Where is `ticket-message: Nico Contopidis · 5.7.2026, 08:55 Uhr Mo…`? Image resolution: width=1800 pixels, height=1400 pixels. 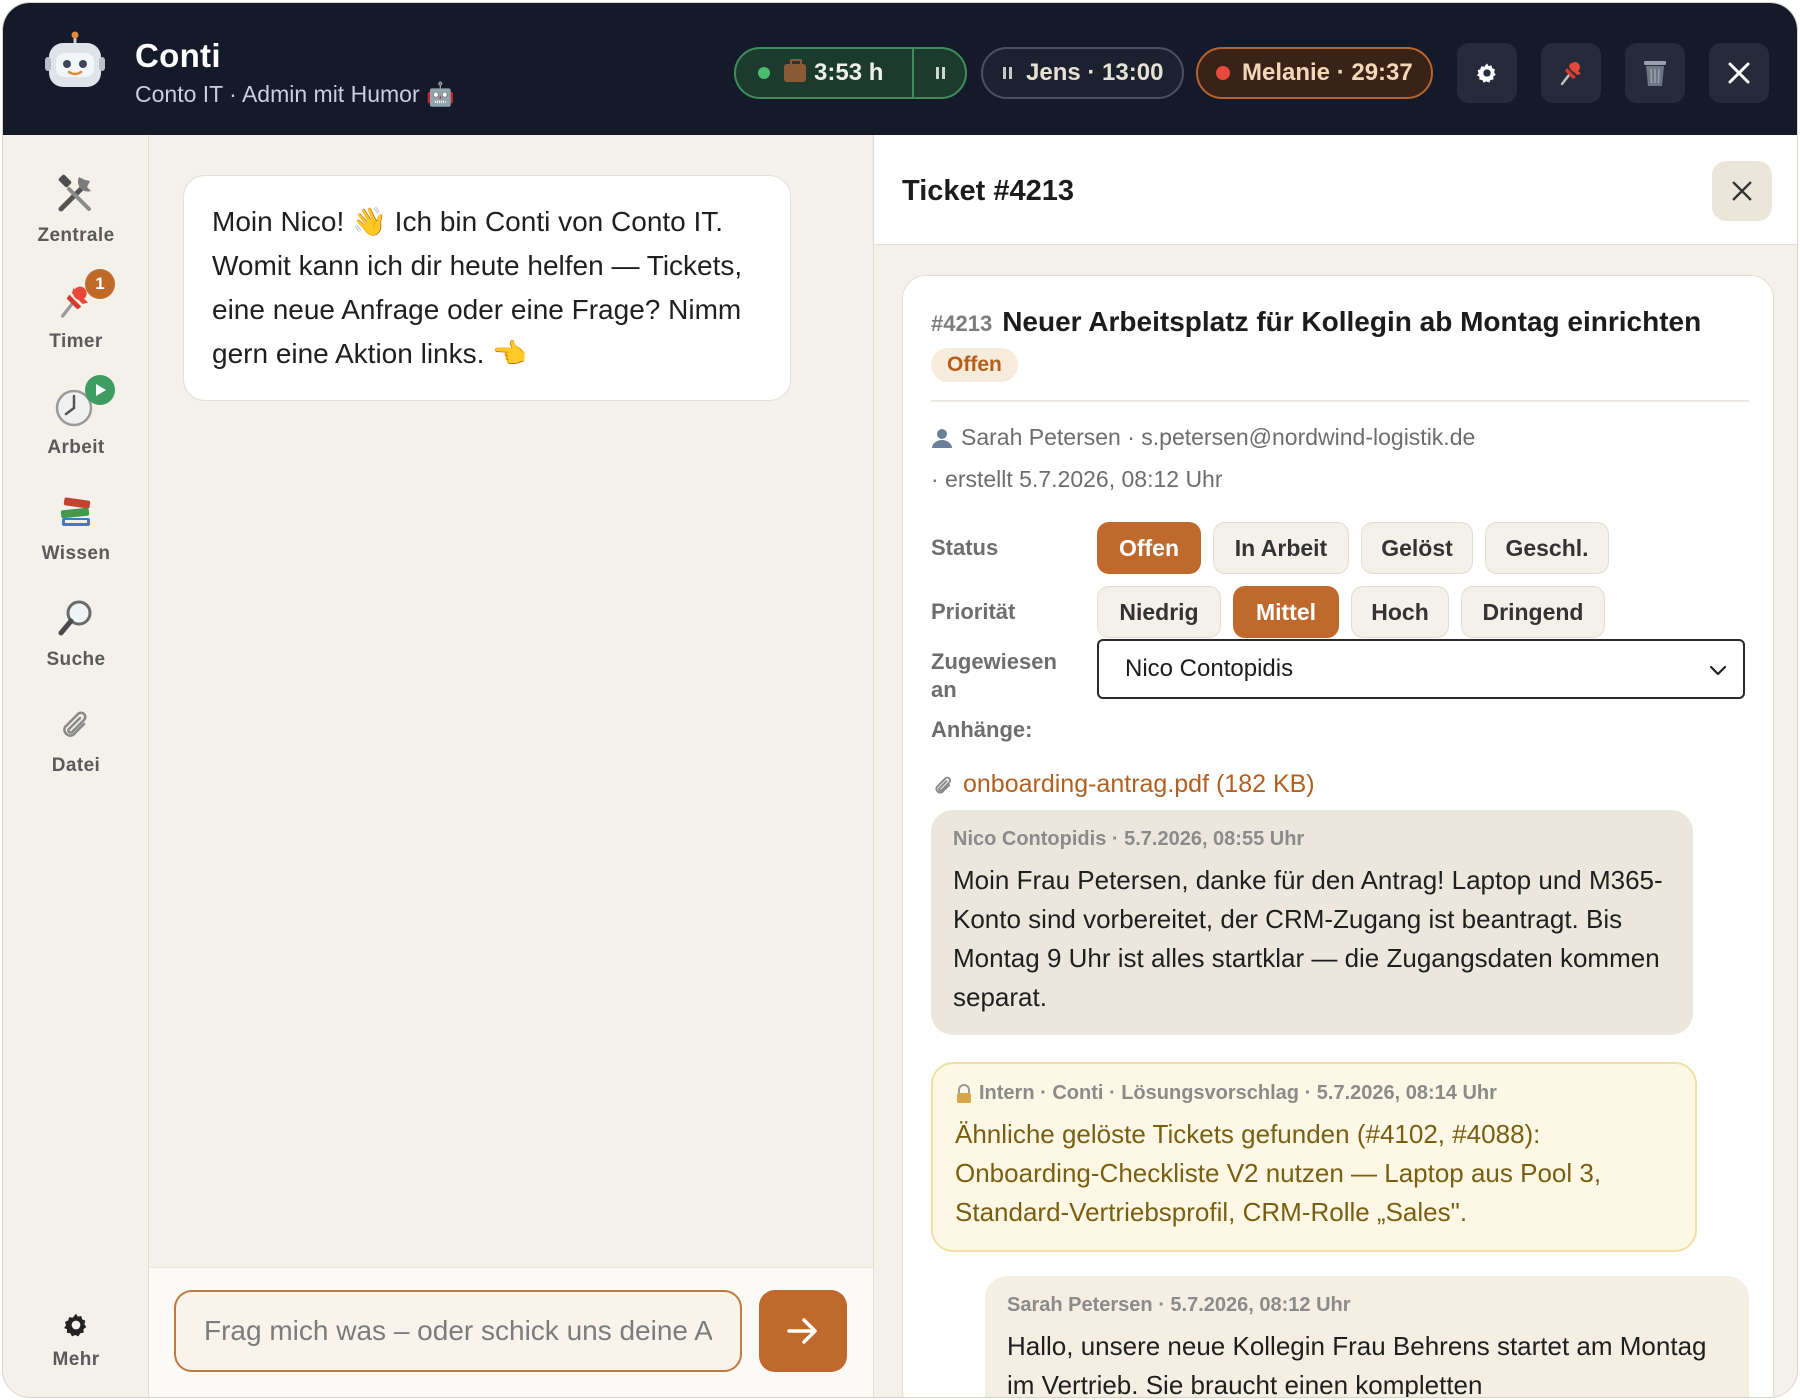
ticket-message: Nico Contopidis · 5.7.2026, 08:55 Uhr Mo… is located at coordinates (1312, 922).